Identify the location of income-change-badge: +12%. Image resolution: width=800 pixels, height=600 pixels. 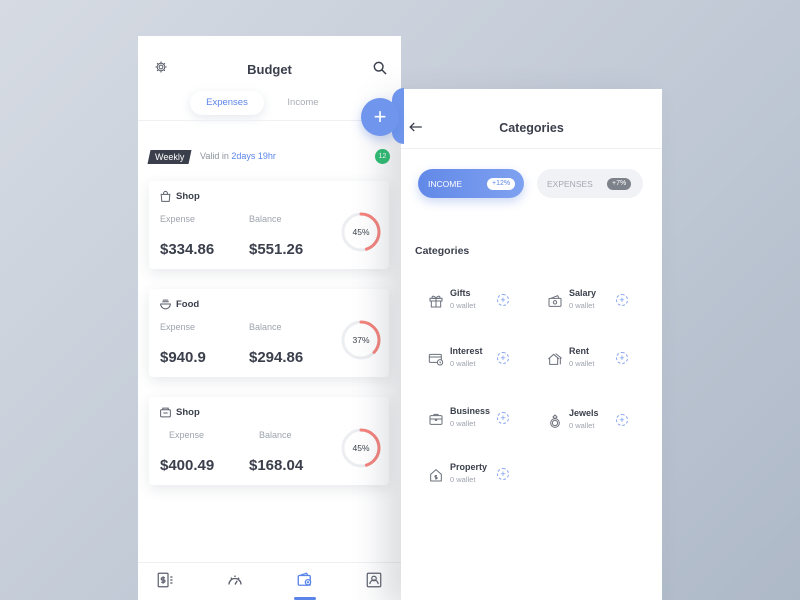
(501, 184).